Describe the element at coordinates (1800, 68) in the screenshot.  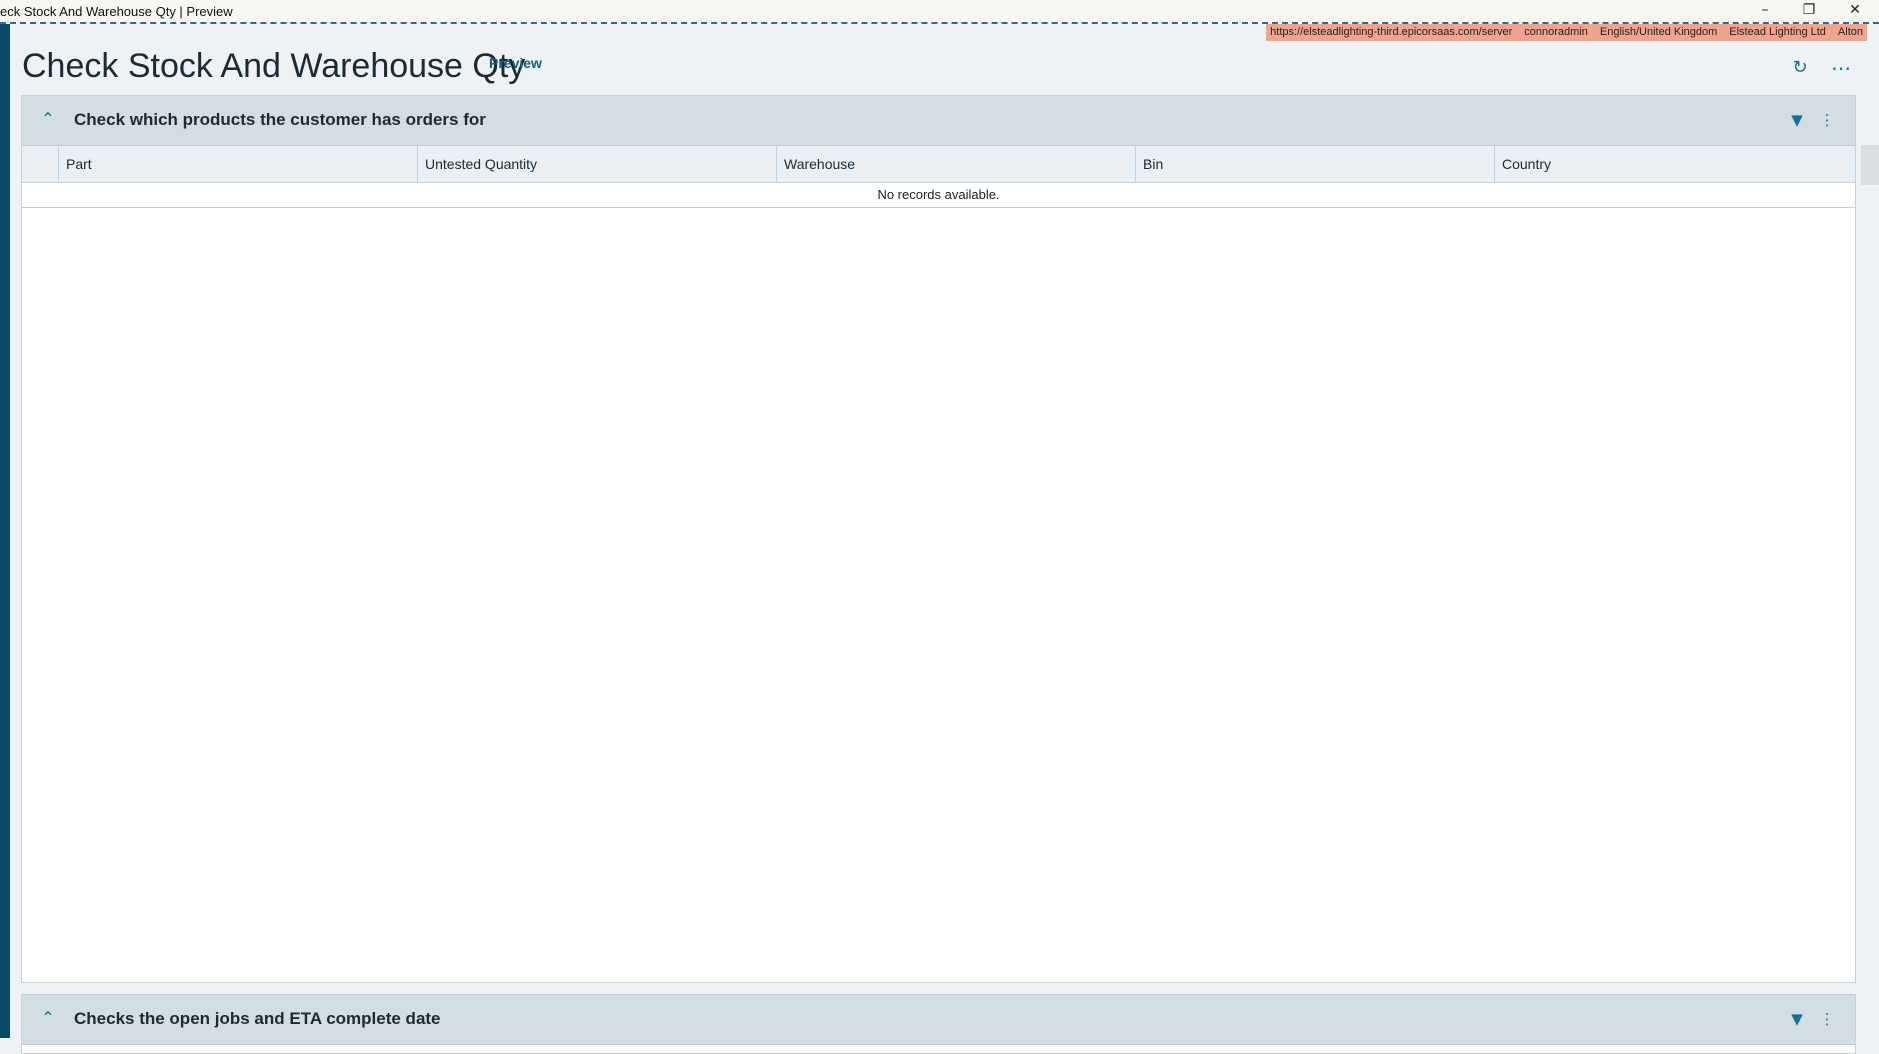
I see `refresh-icon: ↻` at that location.